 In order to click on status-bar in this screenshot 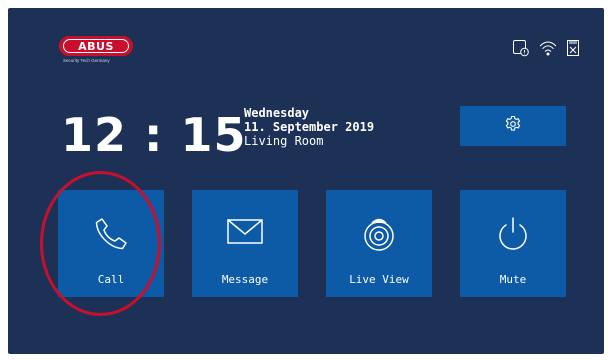, I will do `click(546, 48)`.